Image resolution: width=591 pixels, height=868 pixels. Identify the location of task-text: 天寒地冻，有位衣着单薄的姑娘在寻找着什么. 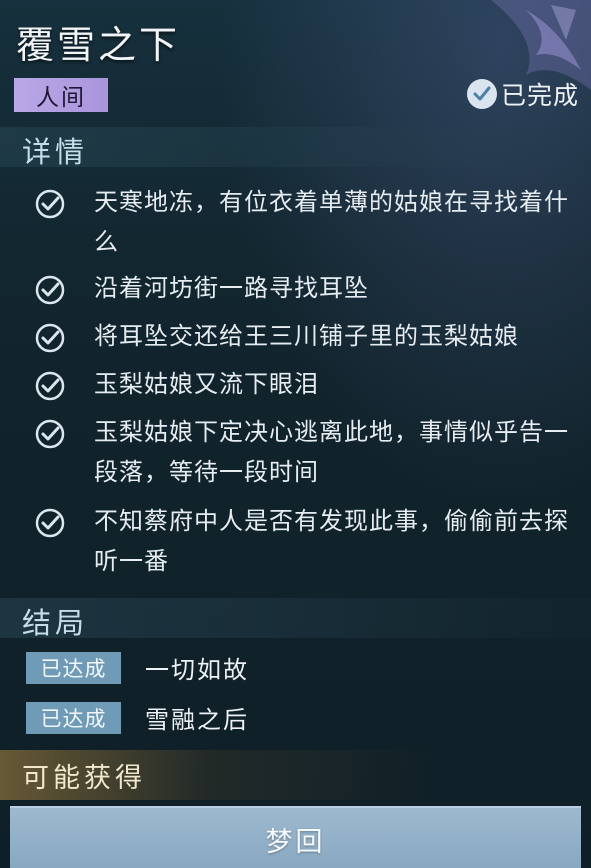
(331, 222).